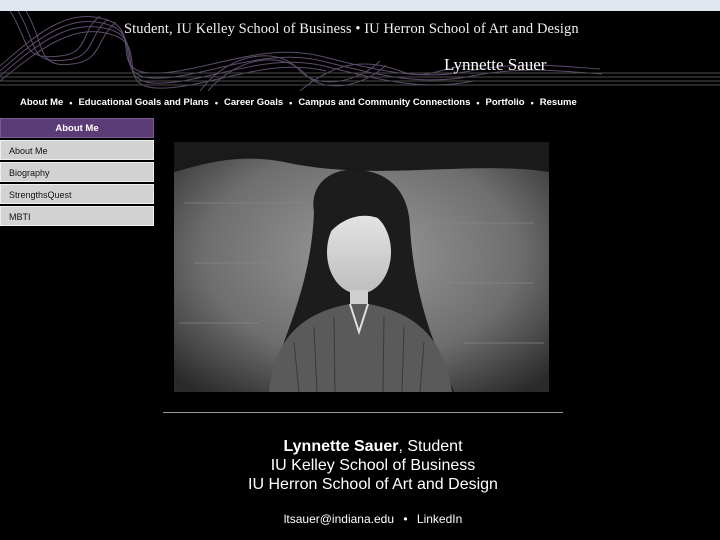 This screenshot has height=540, width=720. Describe the element at coordinates (77, 194) in the screenshot. I see `sidebar-item-strengthsquest: StrengthsQuest` at that location.